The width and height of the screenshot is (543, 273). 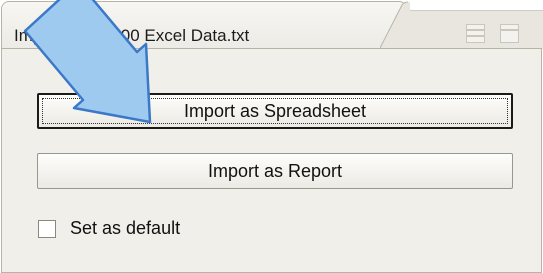 What do you see at coordinates (395, 25) in the screenshot?
I see `tab-slope` at bounding box center [395, 25].